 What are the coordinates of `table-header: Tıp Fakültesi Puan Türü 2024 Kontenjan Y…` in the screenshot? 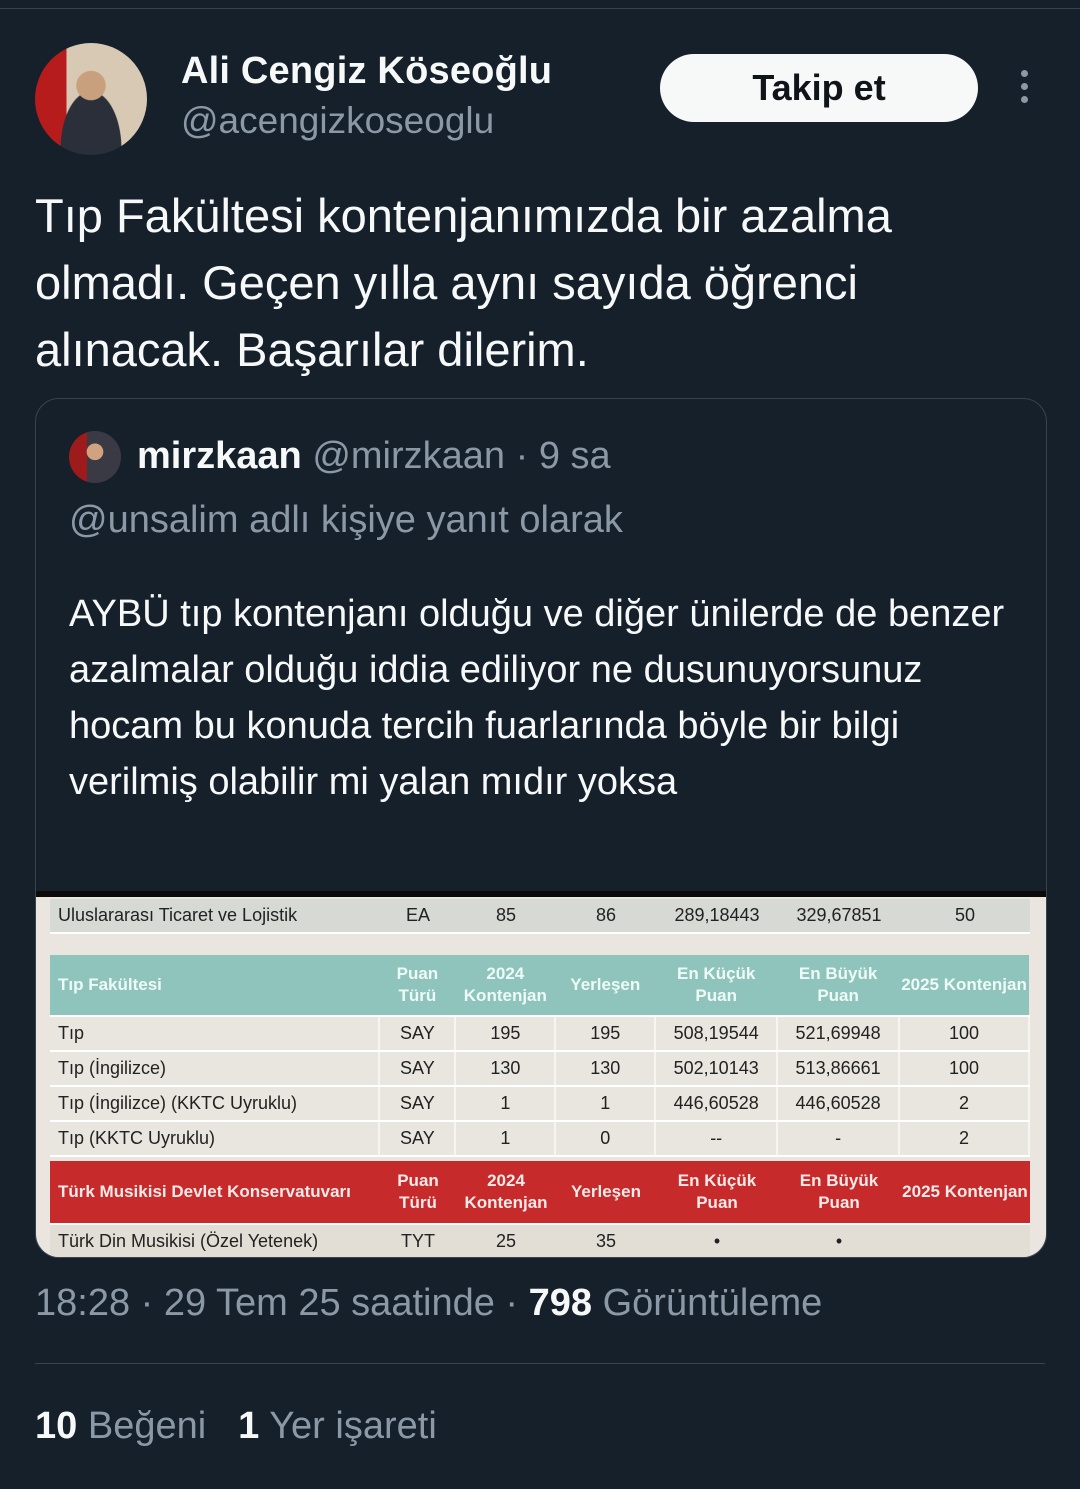 It's located at (539, 986).